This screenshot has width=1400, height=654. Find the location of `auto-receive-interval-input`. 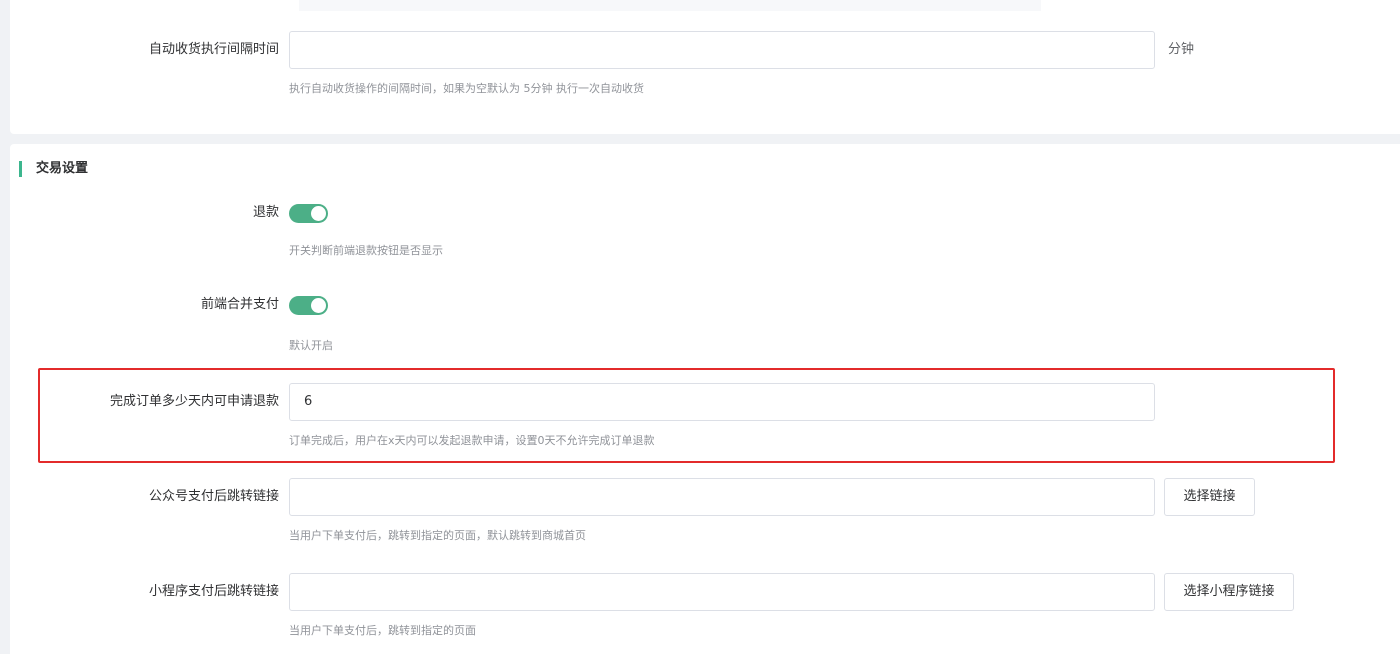

auto-receive-interval-input is located at coordinates (722, 50).